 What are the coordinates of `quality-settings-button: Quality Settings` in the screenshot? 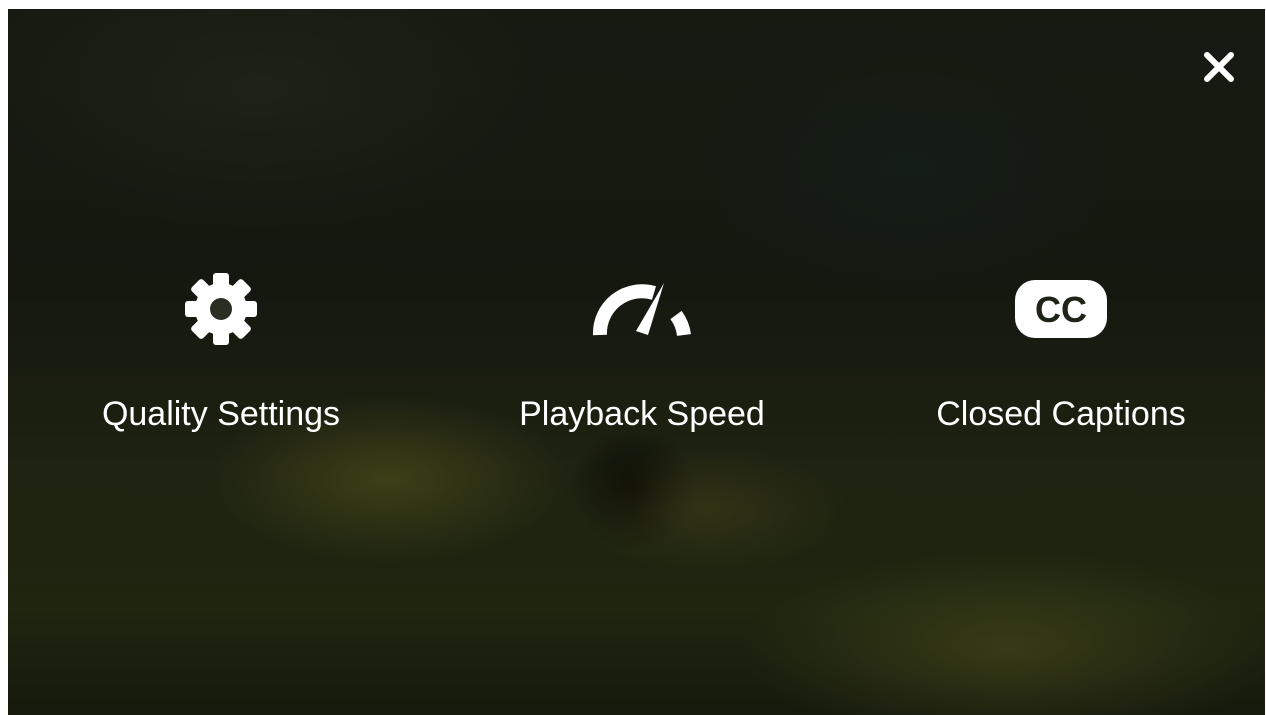 It's located at (221, 354).